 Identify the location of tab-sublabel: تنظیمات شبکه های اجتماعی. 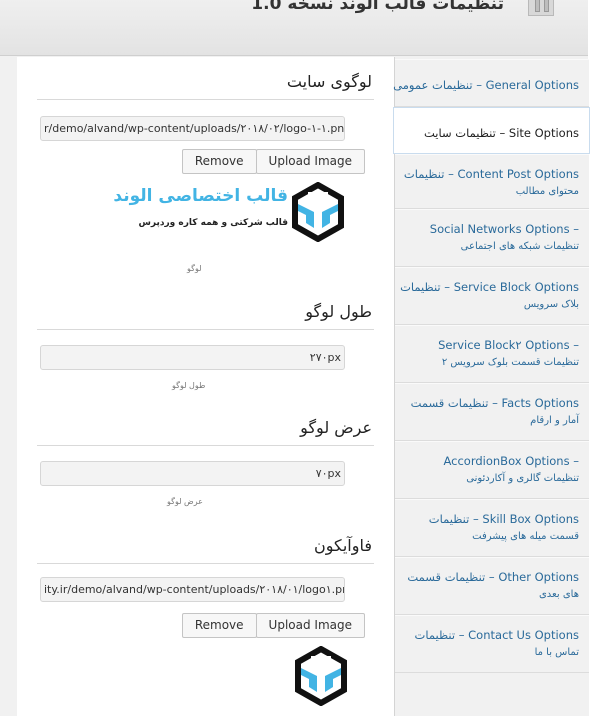
(519, 246).